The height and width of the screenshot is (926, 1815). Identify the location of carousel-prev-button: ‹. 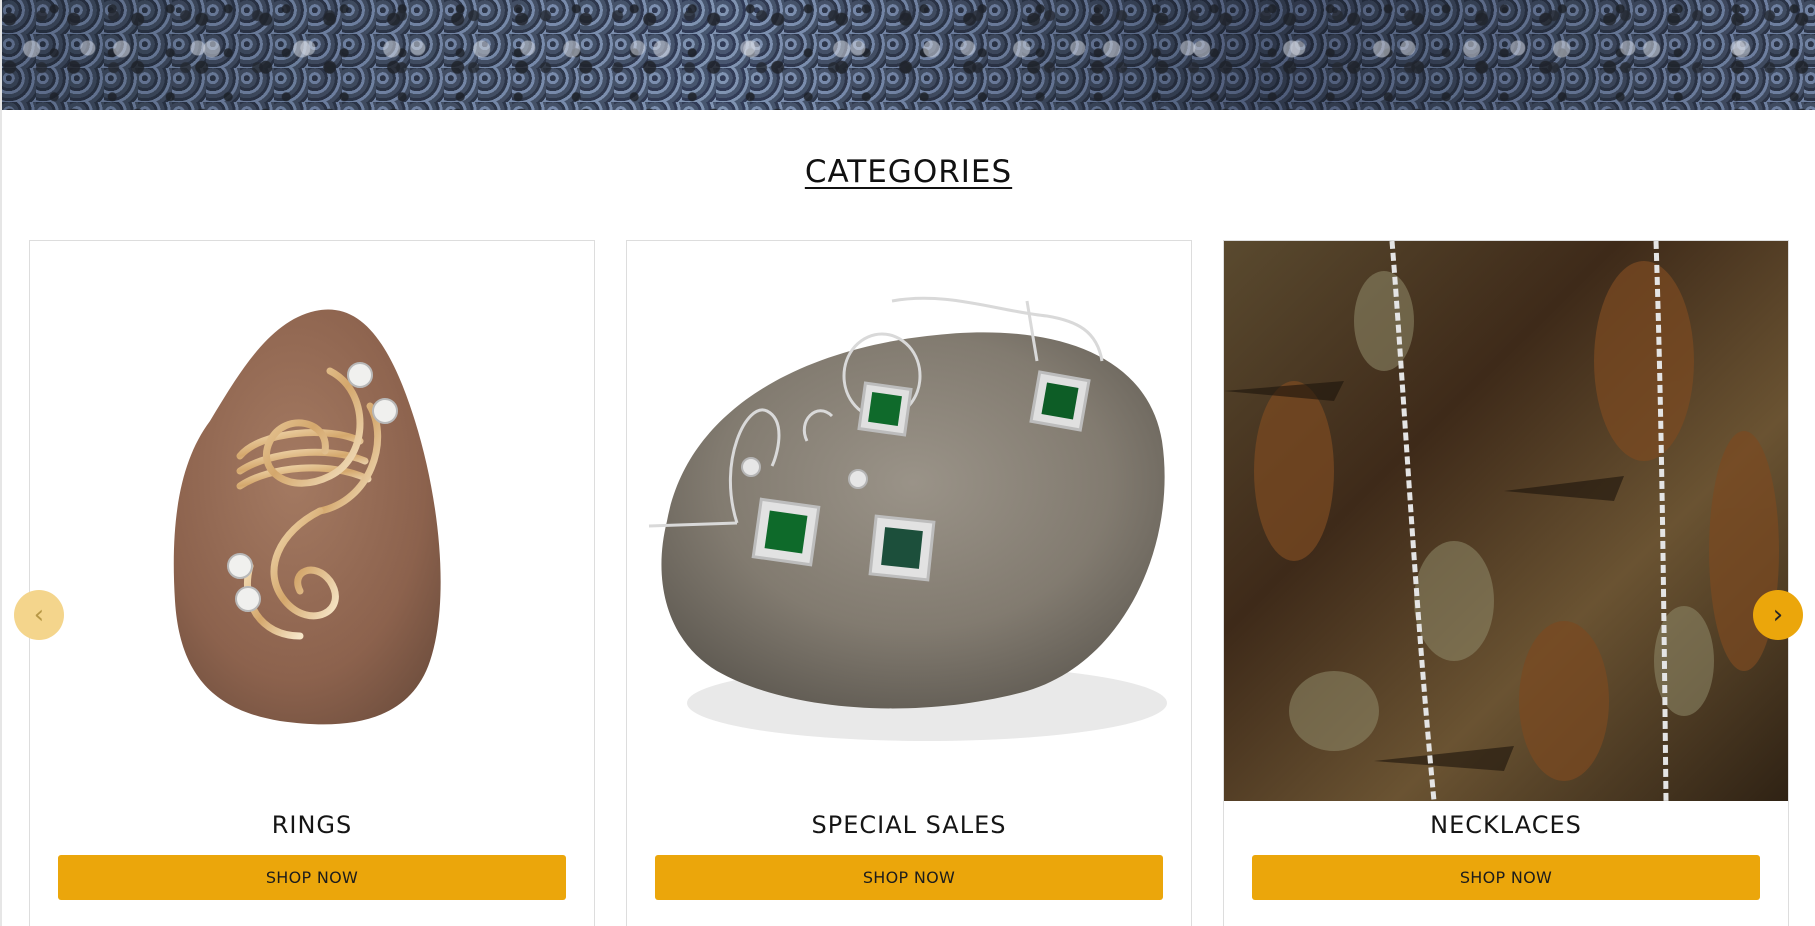
(39, 615).